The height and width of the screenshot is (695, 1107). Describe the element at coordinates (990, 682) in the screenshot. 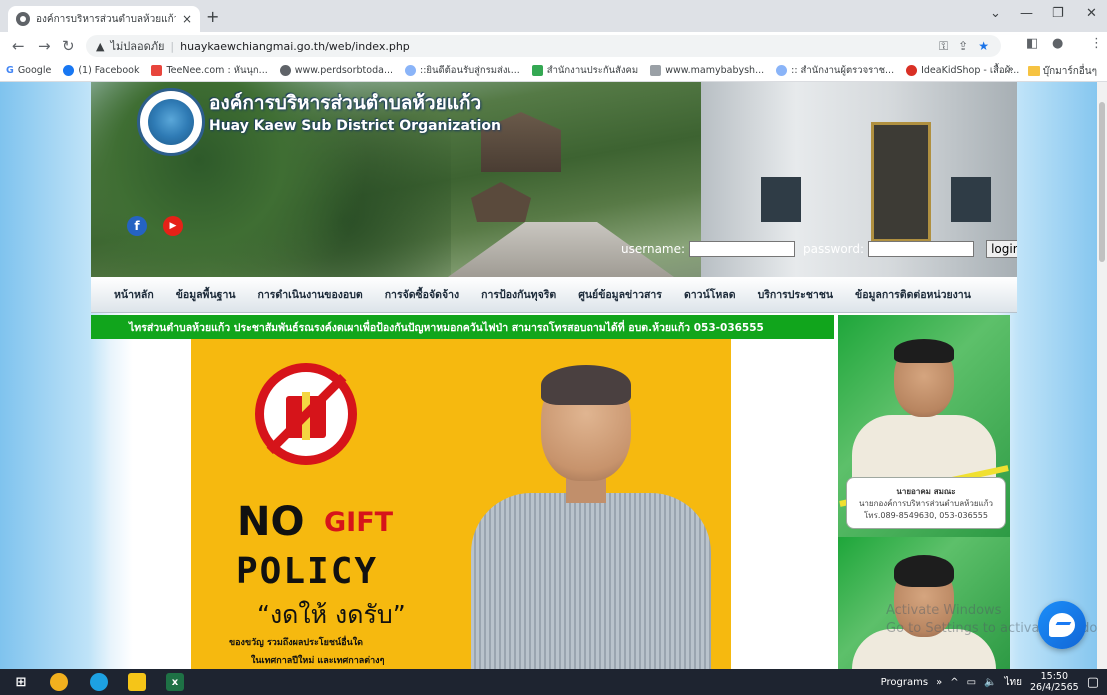

I see `volume-icon: 🔈` at that location.